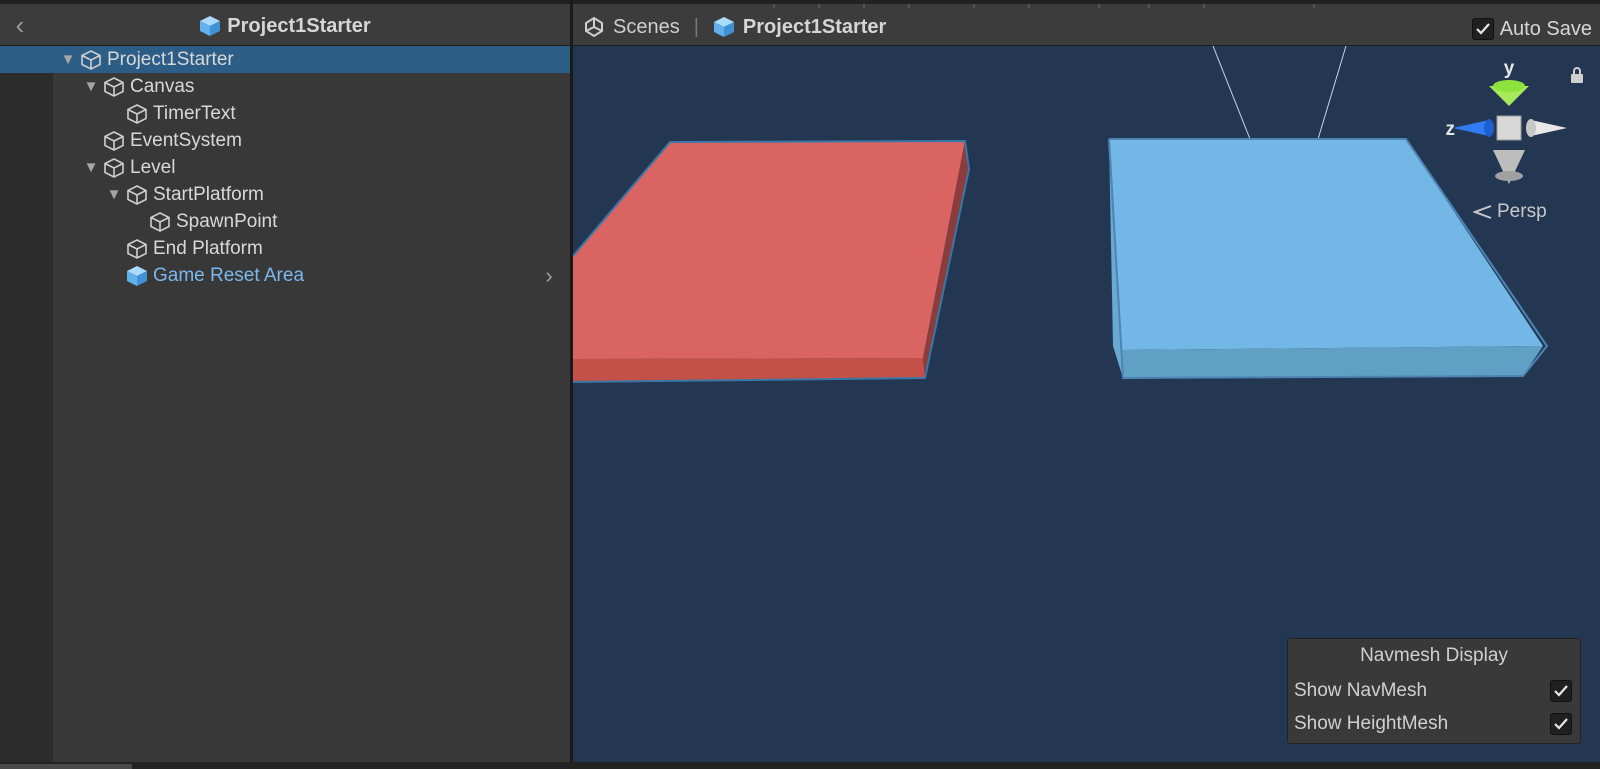 The height and width of the screenshot is (769, 1600). What do you see at coordinates (772, 261) in the screenshot?
I see `start-platform` at bounding box center [772, 261].